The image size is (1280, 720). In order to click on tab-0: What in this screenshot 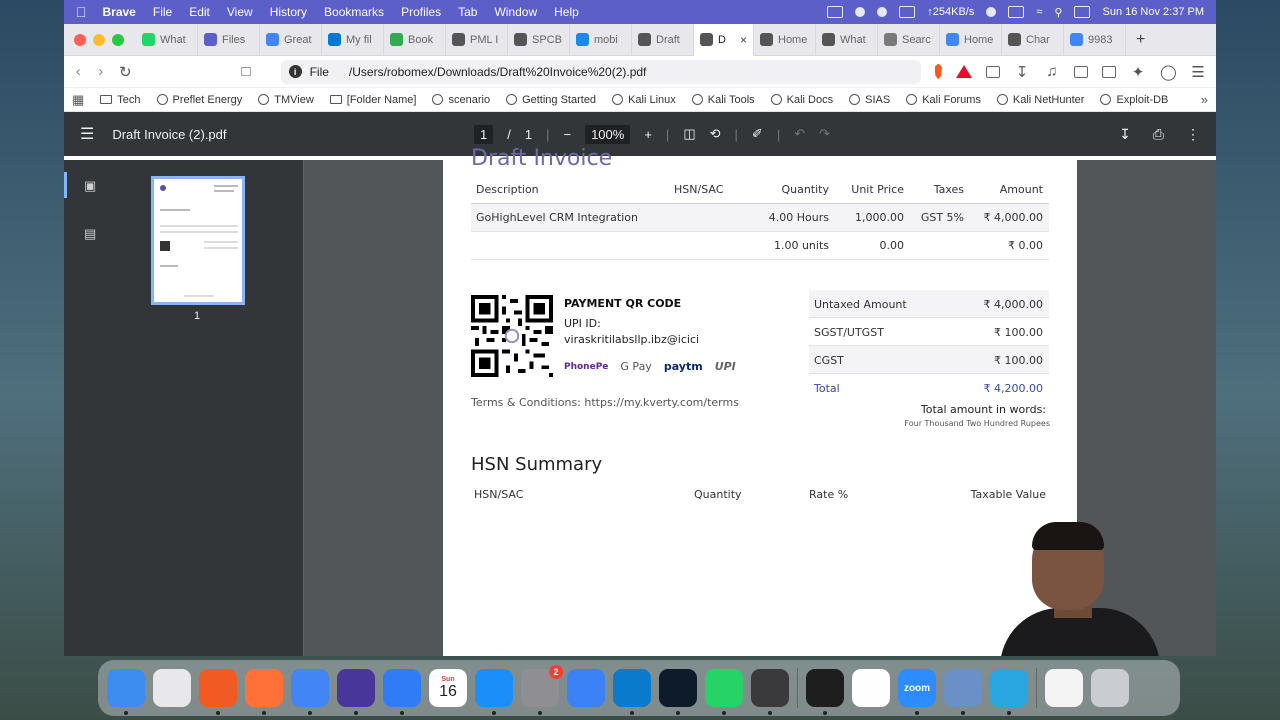, I will do `click(167, 40)`.